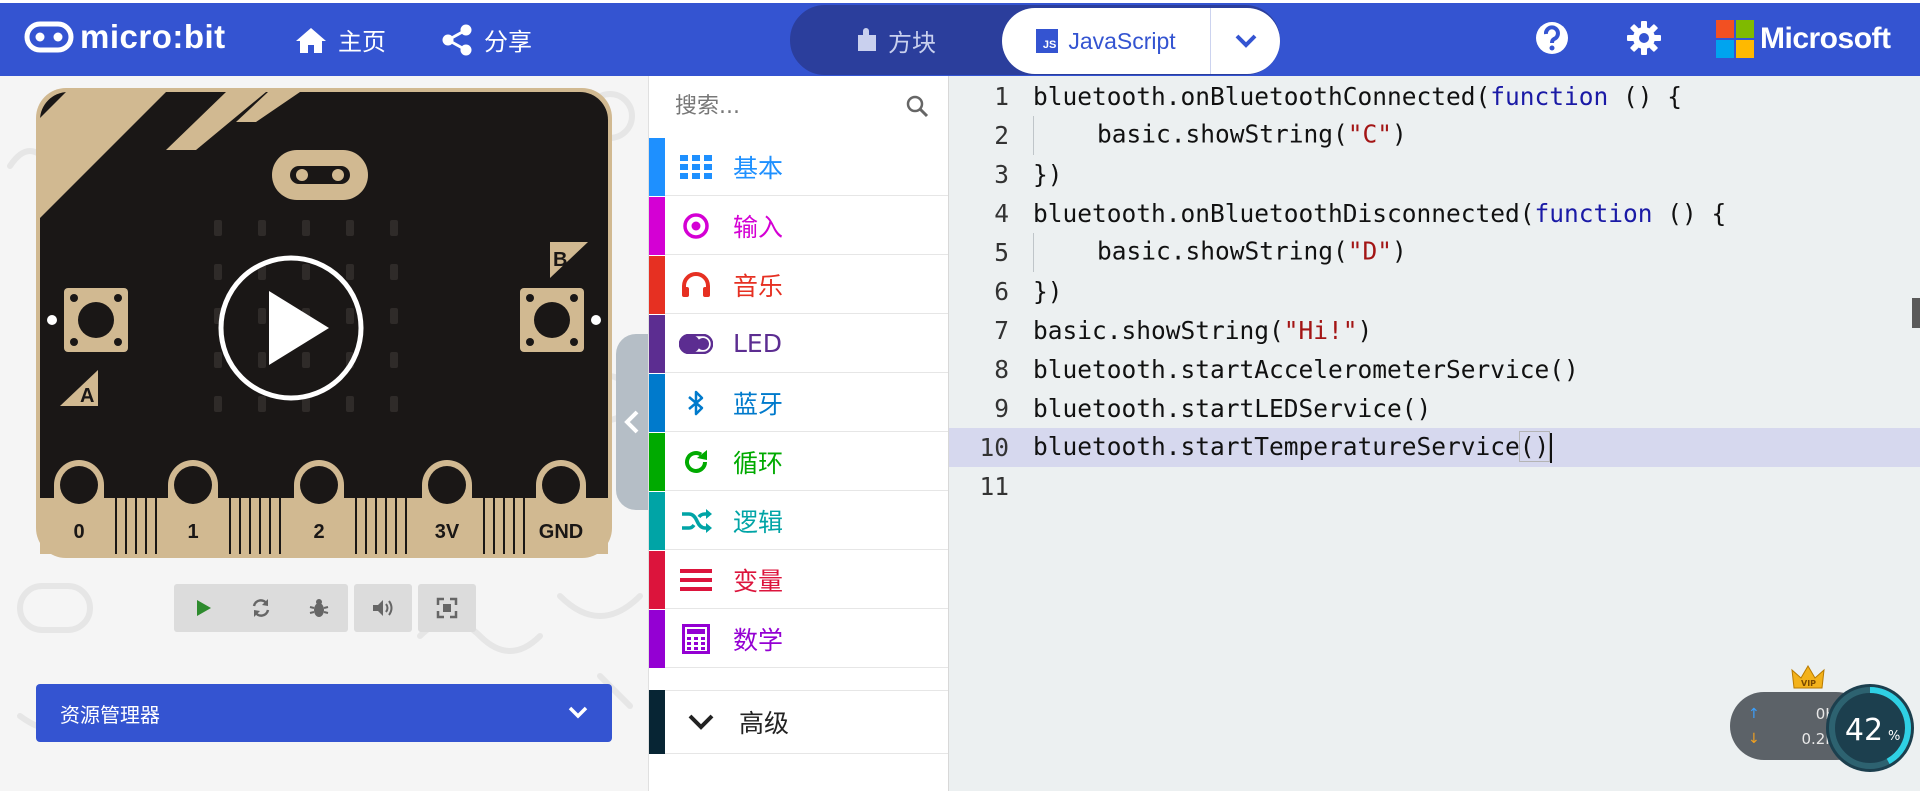 The height and width of the screenshot is (791, 1920). What do you see at coordinates (799, 722) in the screenshot?
I see `category-advanced: 高级` at bounding box center [799, 722].